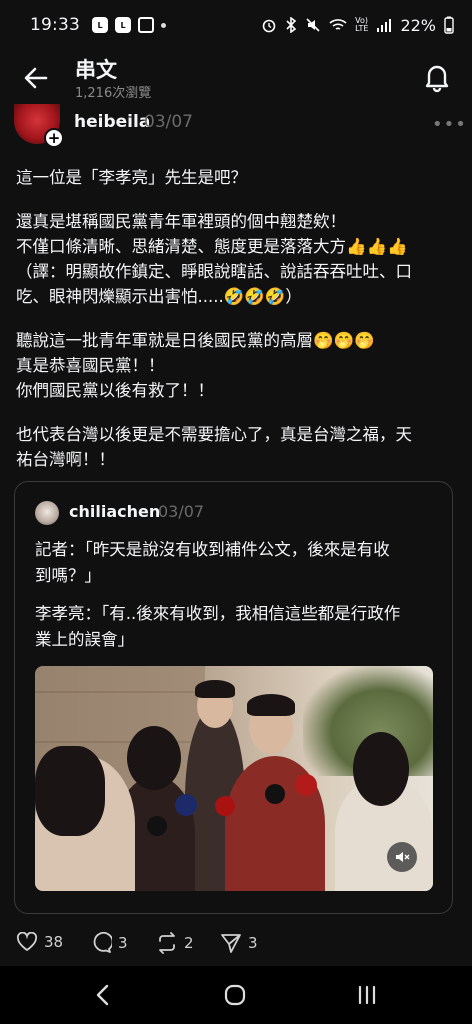 This screenshot has width=472, height=1024. I want to click on post-line: 吃、眼神閃爍顯示出害怕.....🤣🤣🤣）, so click(159, 296).